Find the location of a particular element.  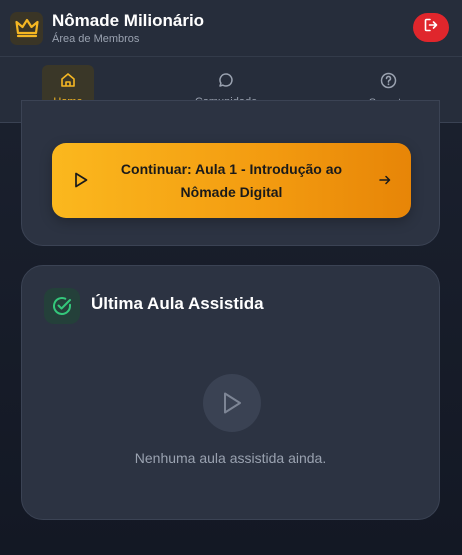

logout-icon is located at coordinates (431, 27).